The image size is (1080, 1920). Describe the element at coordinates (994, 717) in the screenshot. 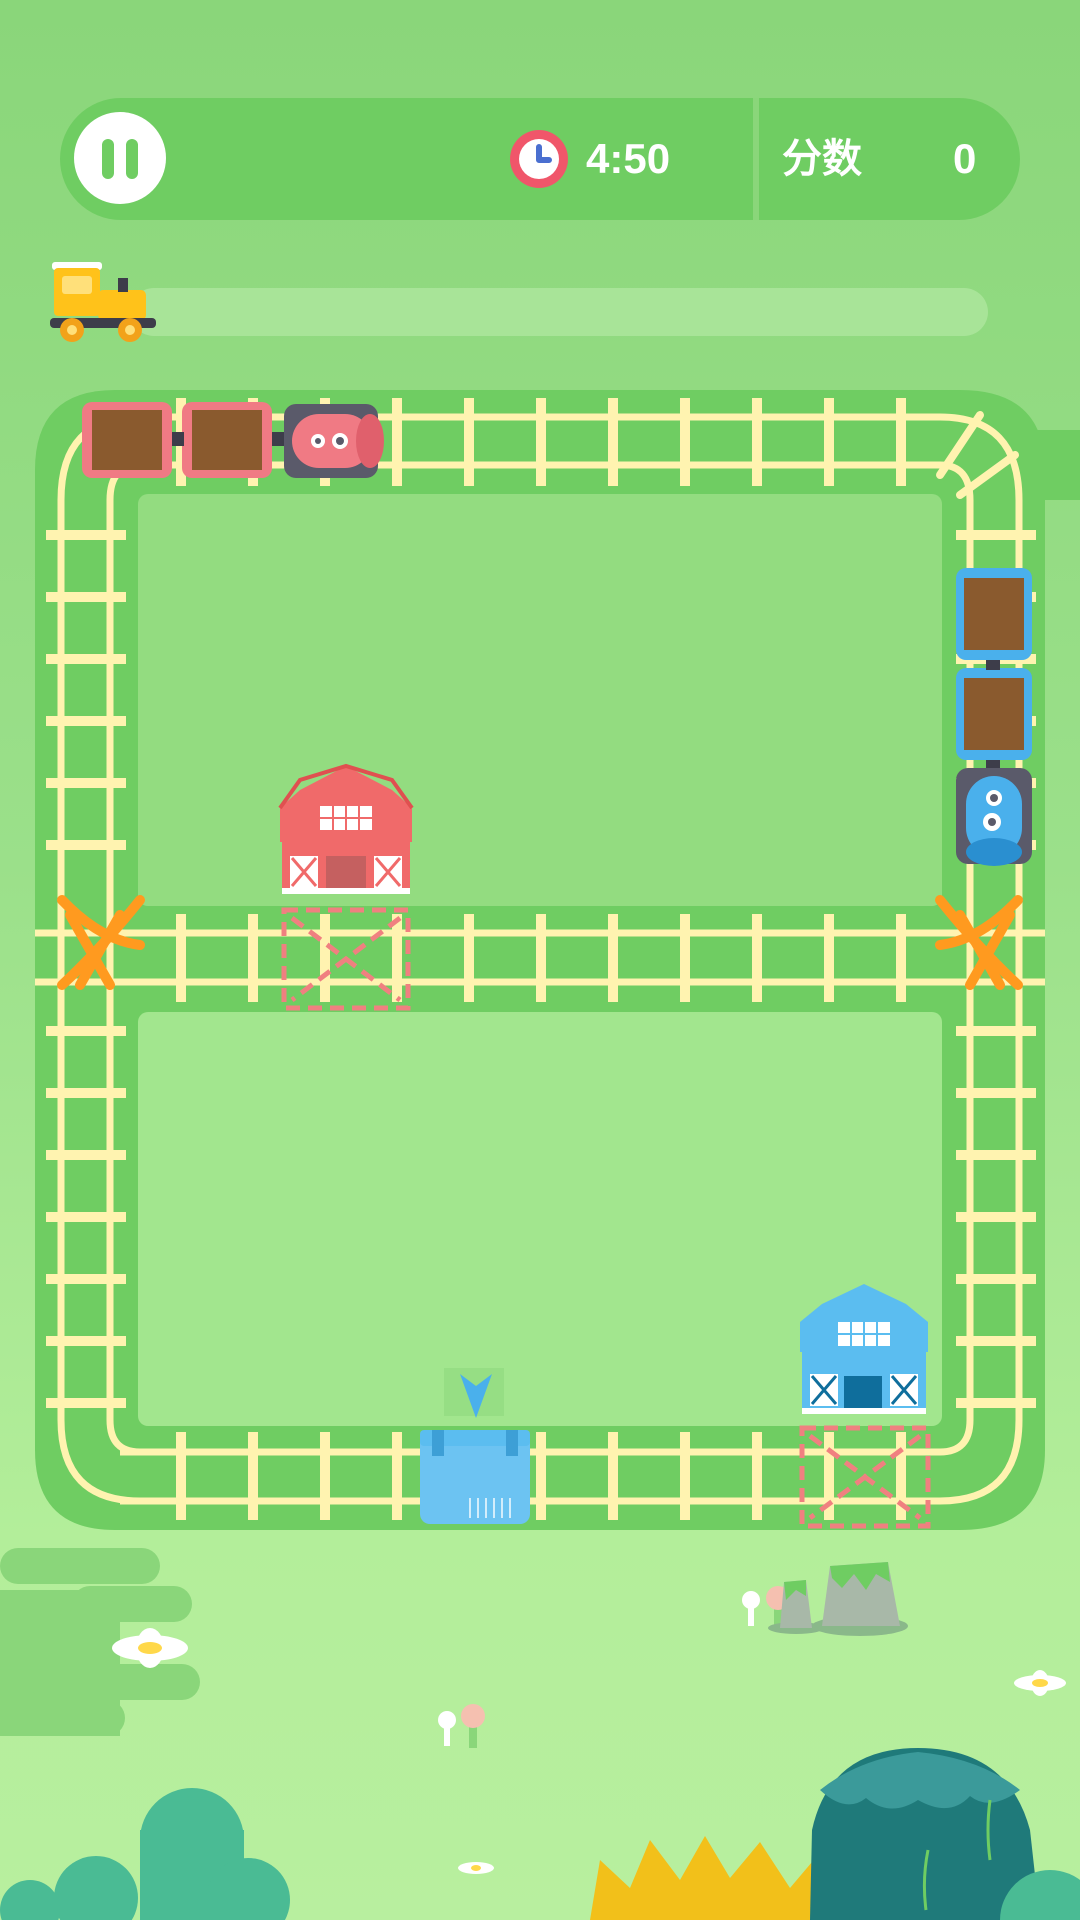

I see `blue-train` at that location.